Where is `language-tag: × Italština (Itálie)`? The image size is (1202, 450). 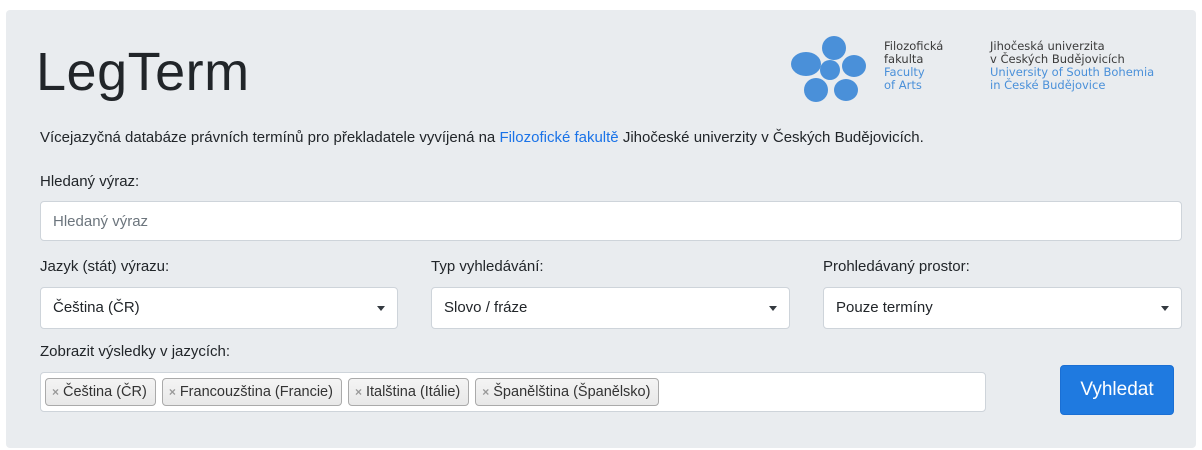 language-tag: × Italština (Itálie) is located at coordinates (408, 392).